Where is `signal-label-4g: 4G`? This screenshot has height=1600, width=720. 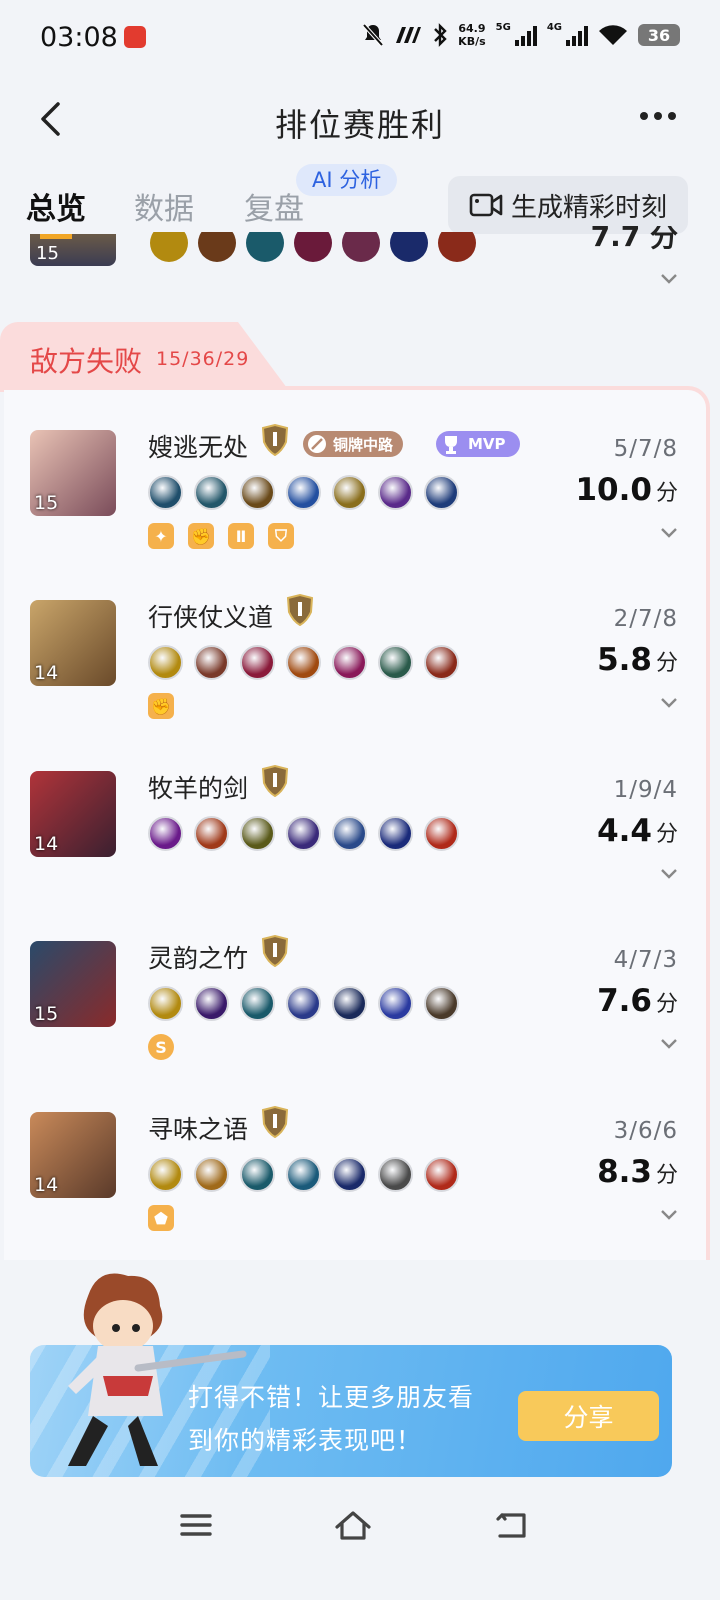
signal-label-4g: 4G is located at coordinates (554, 27).